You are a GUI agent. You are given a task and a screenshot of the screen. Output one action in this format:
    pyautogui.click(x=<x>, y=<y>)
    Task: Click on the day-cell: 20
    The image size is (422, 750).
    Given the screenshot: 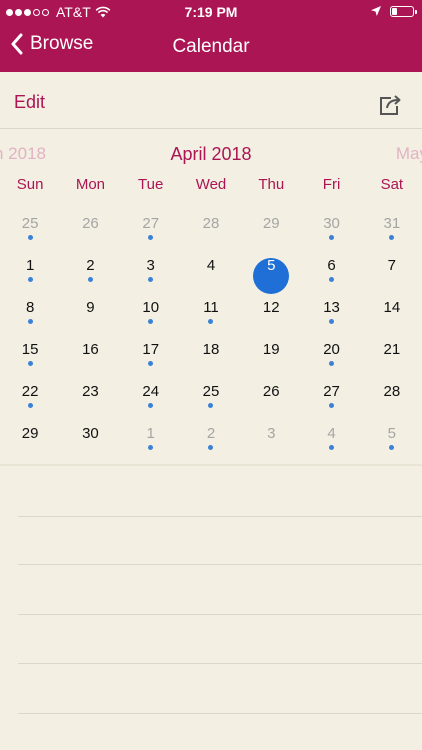 What is the action you would take?
    pyautogui.click(x=331, y=351)
    